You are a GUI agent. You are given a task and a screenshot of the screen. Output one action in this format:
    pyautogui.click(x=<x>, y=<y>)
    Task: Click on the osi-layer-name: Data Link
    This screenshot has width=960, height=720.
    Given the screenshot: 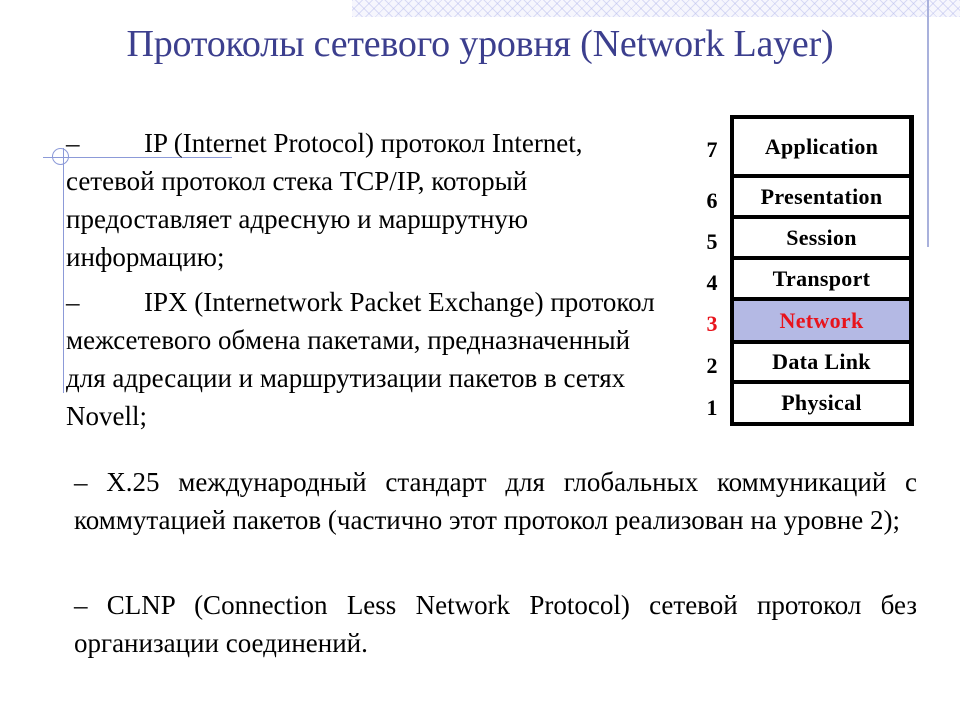 What is the action you would take?
    pyautogui.click(x=821, y=361)
    